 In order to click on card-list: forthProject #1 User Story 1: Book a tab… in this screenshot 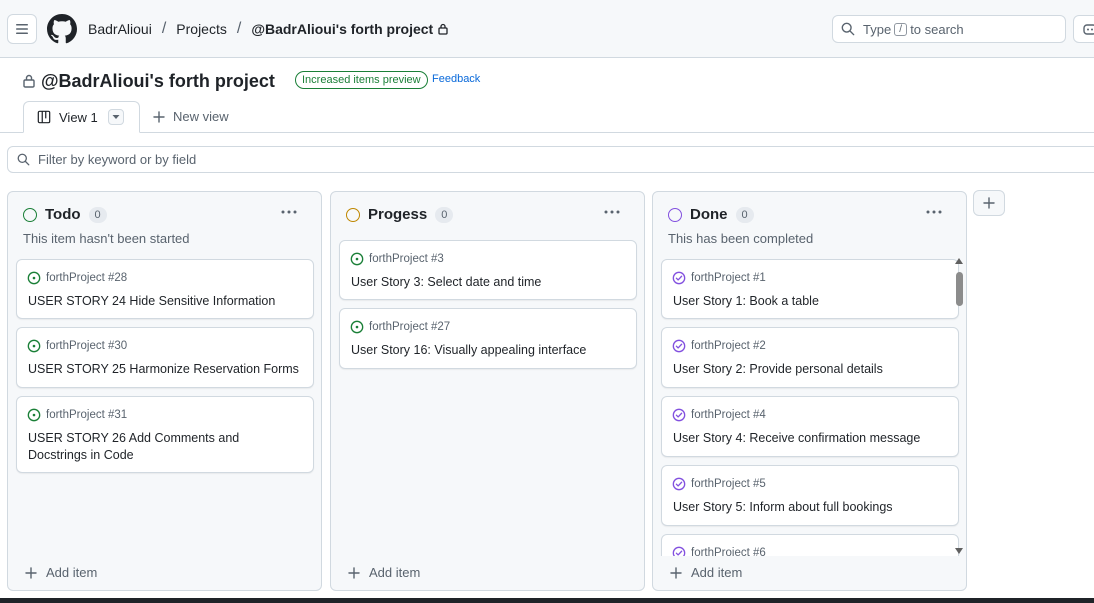, I will do `click(809, 403)`.